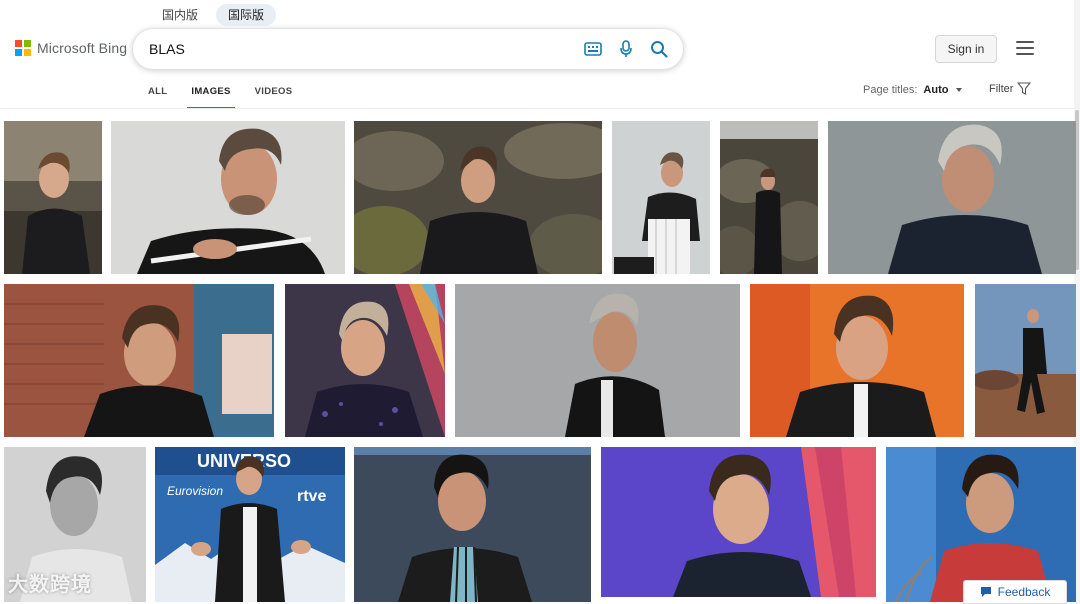 The height and width of the screenshot is (604, 1080). What do you see at coordinates (593, 49) in the screenshot?
I see `visual-search-icon` at bounding box center [593, 49].